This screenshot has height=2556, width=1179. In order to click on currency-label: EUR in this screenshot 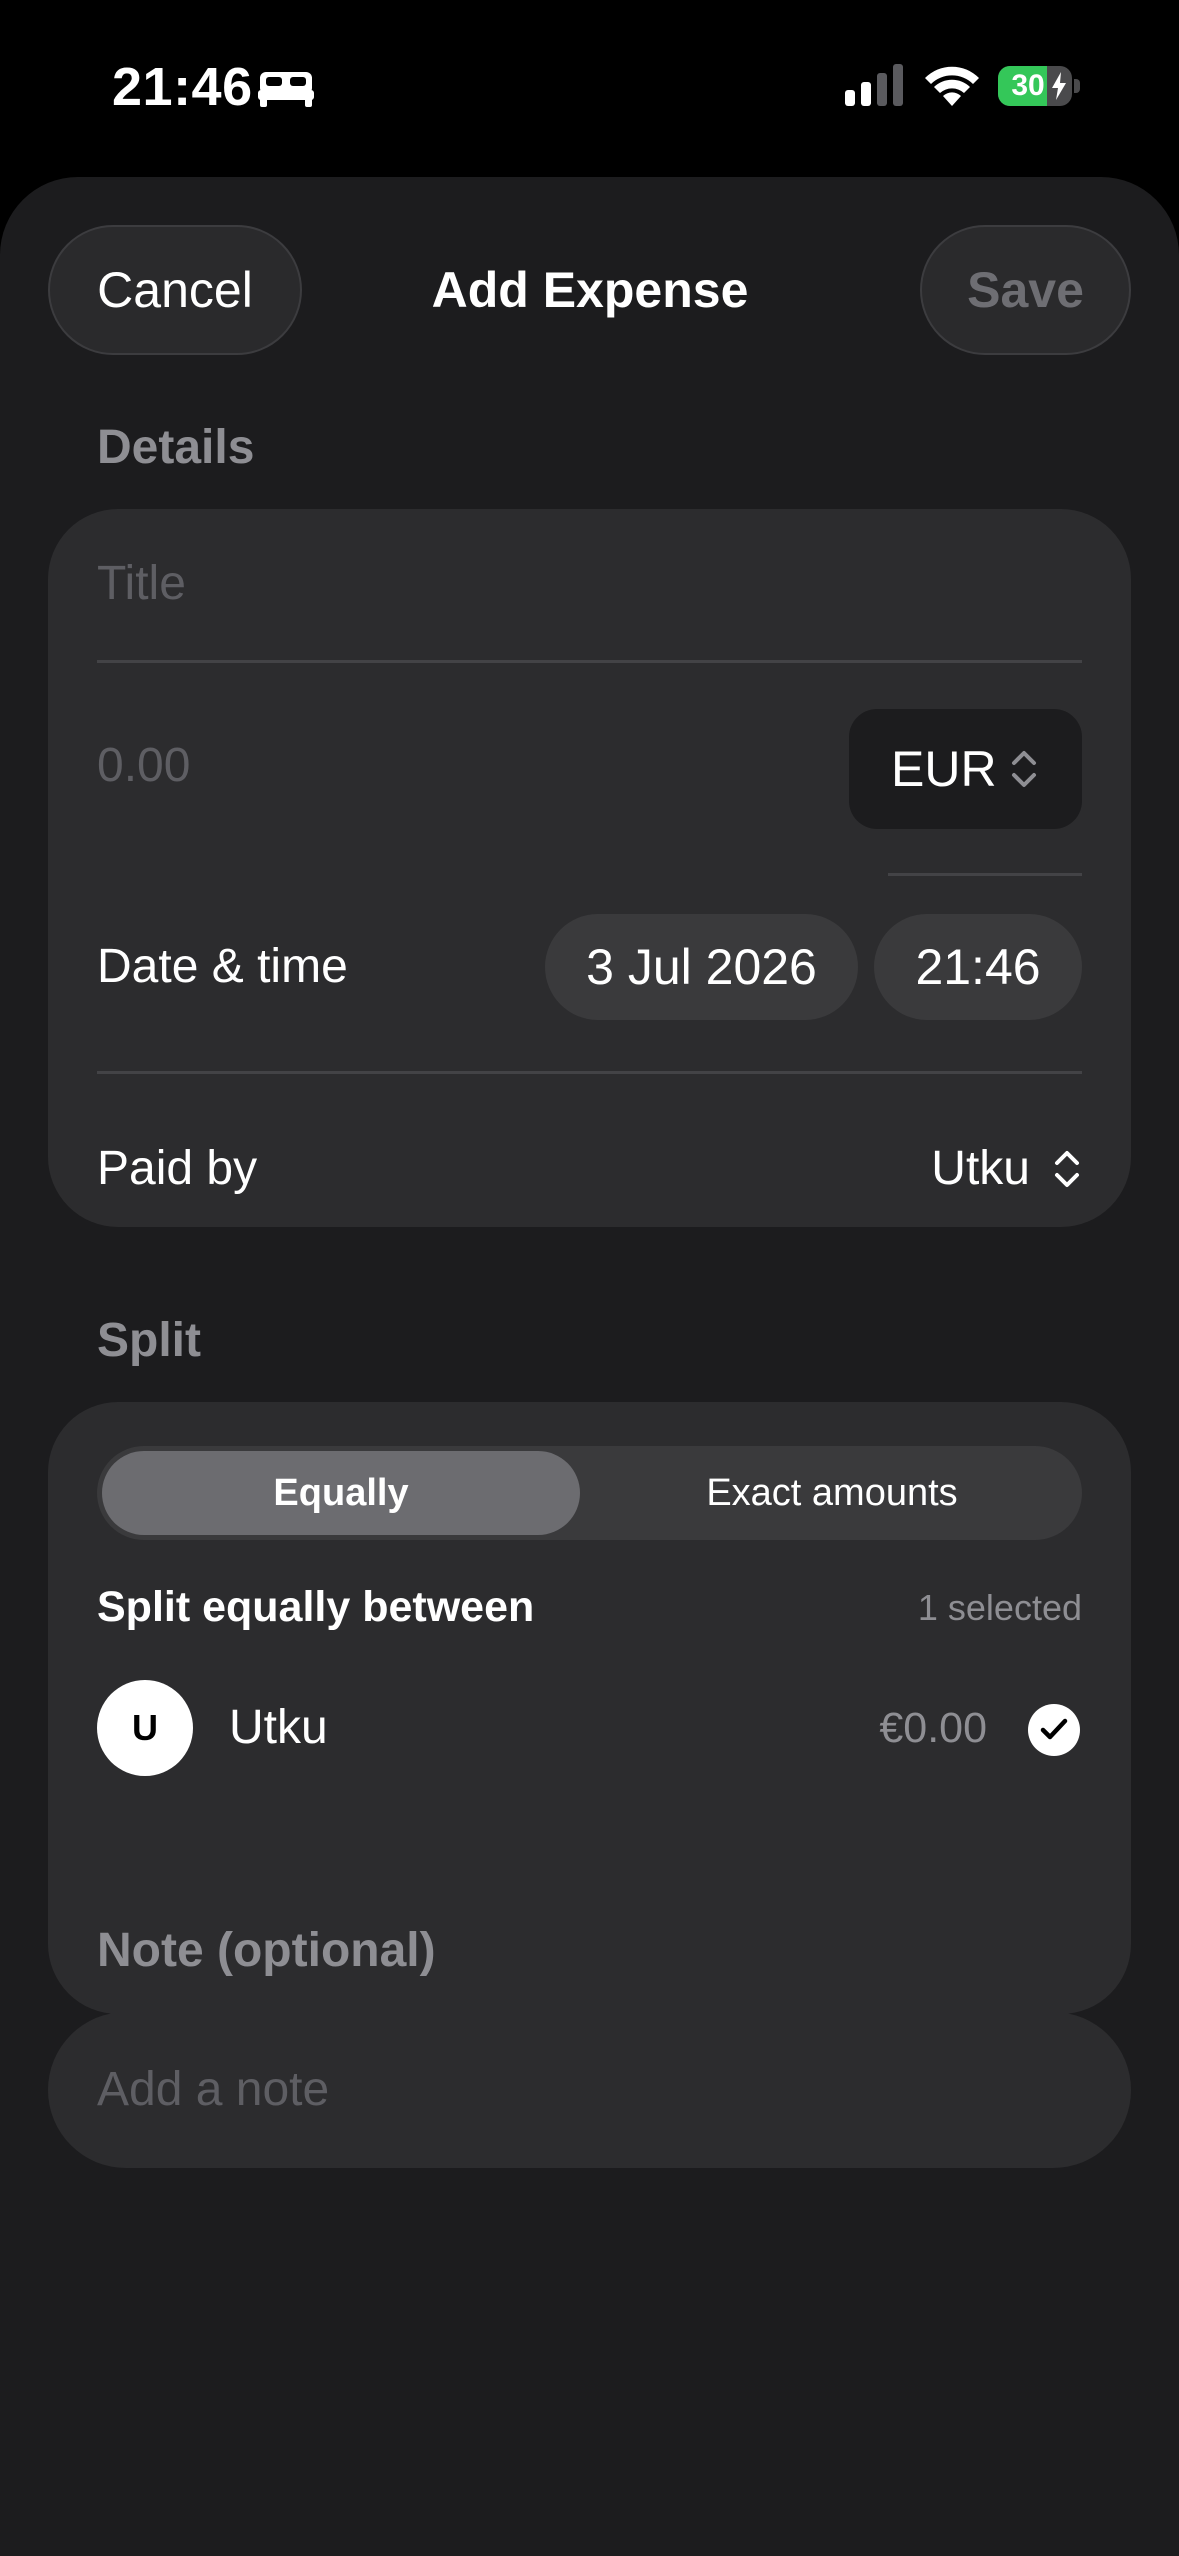, I will do `click(944, 769)`.